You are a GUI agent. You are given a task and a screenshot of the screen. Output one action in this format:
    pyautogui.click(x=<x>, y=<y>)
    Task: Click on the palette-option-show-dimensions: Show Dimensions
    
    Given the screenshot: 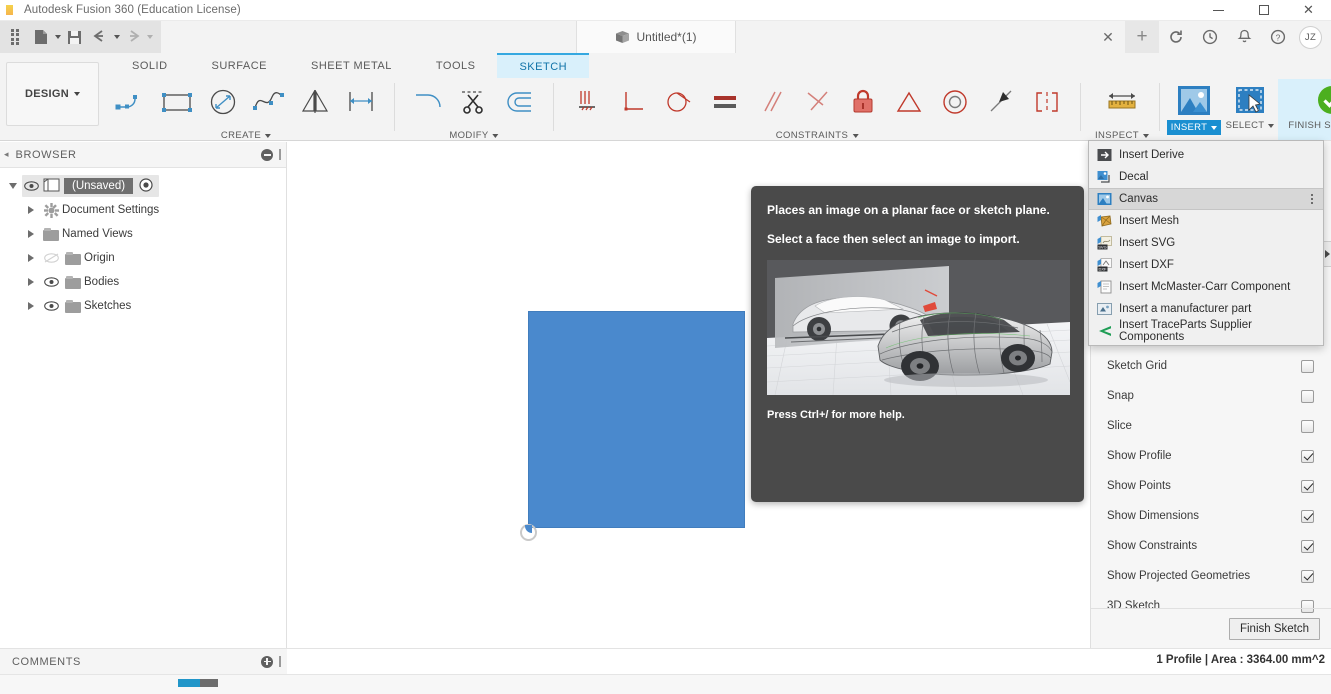 What is the action you would take?
    pyautogui.click(x=1211, y=516)
    